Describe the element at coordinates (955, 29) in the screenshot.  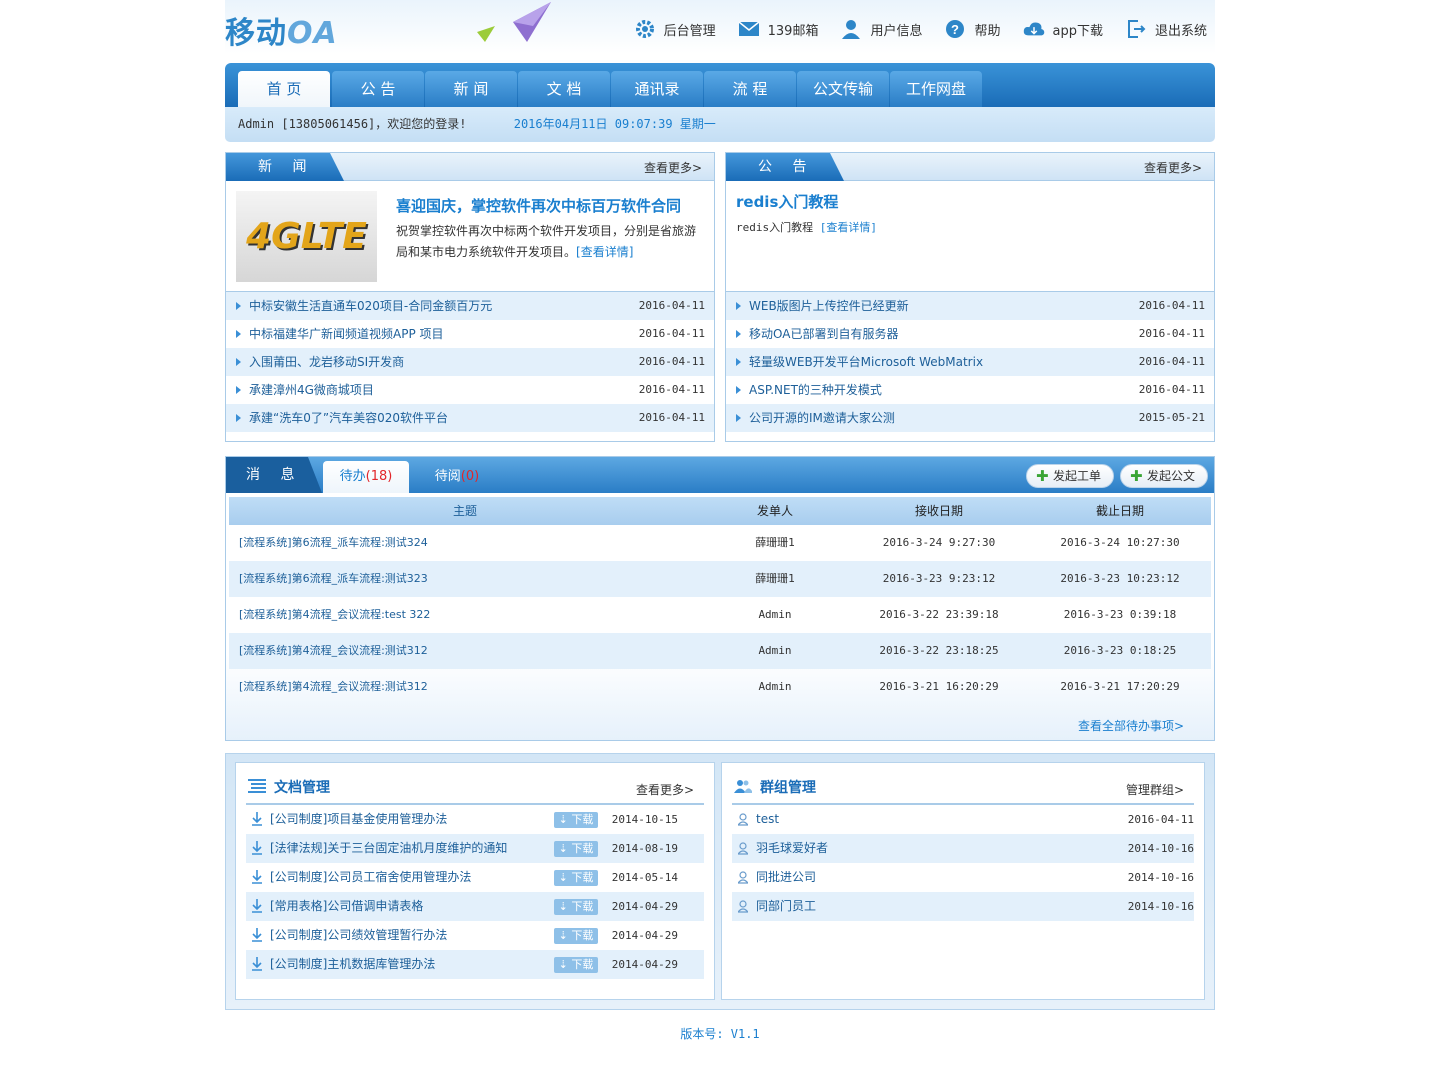
I see `help-icon: ?` at that location.